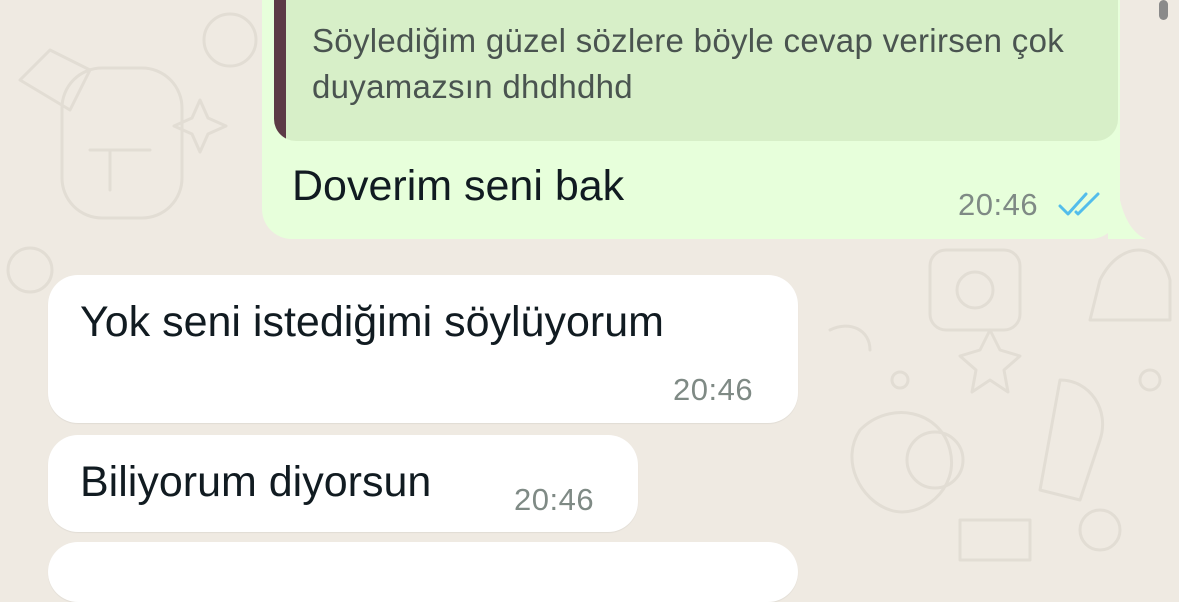 The image size is (1179, 602). Describe the element at coordinates (1127, 219) in the screenshot. I see `bubble-tail` at that location.